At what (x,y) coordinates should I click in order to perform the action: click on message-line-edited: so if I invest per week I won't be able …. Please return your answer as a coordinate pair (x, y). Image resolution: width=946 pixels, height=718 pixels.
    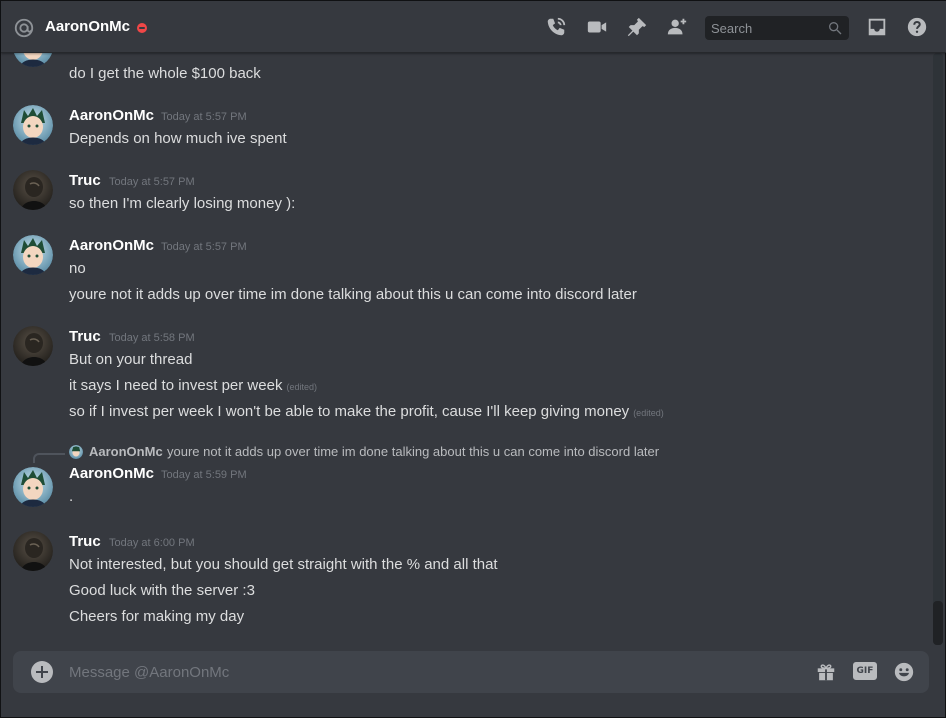
    Looking at the image, I should click on (366, 411).